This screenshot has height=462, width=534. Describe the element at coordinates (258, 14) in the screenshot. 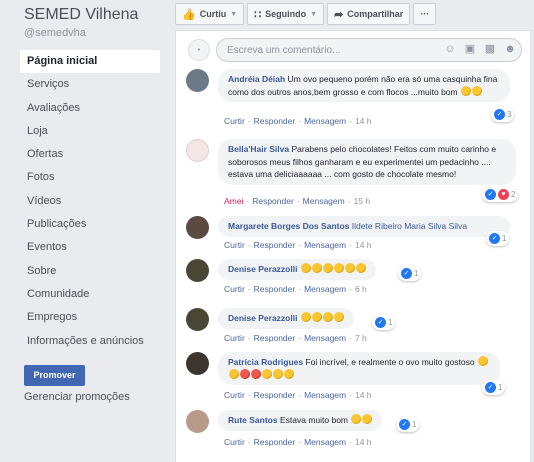

I see `rss-icon: ∷` at that location.